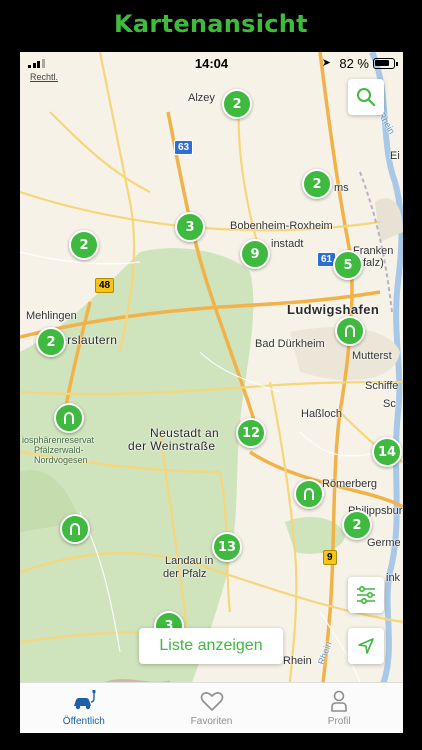 The width and height of the screenshot is (422, 750). What do you see at coordinates (185, 574) in the screenshot?
I see `city-label: der Pfalz` at bounding box center [185, 574].